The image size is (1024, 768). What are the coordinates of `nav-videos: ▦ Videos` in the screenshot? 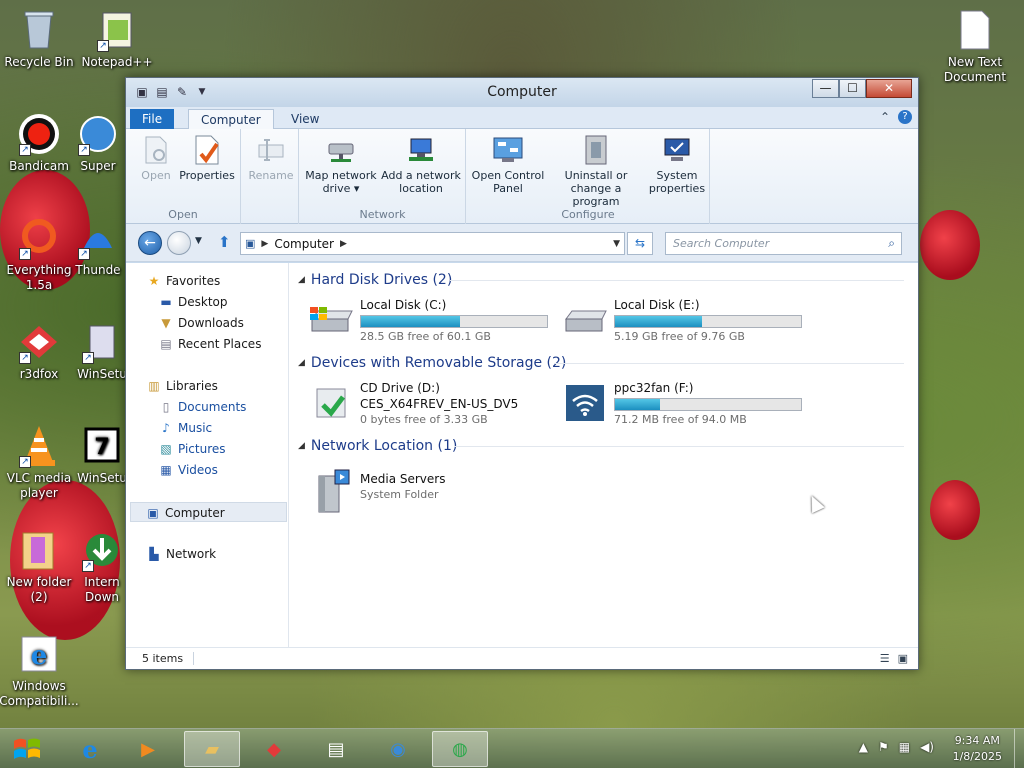 It's located at (188, 470).